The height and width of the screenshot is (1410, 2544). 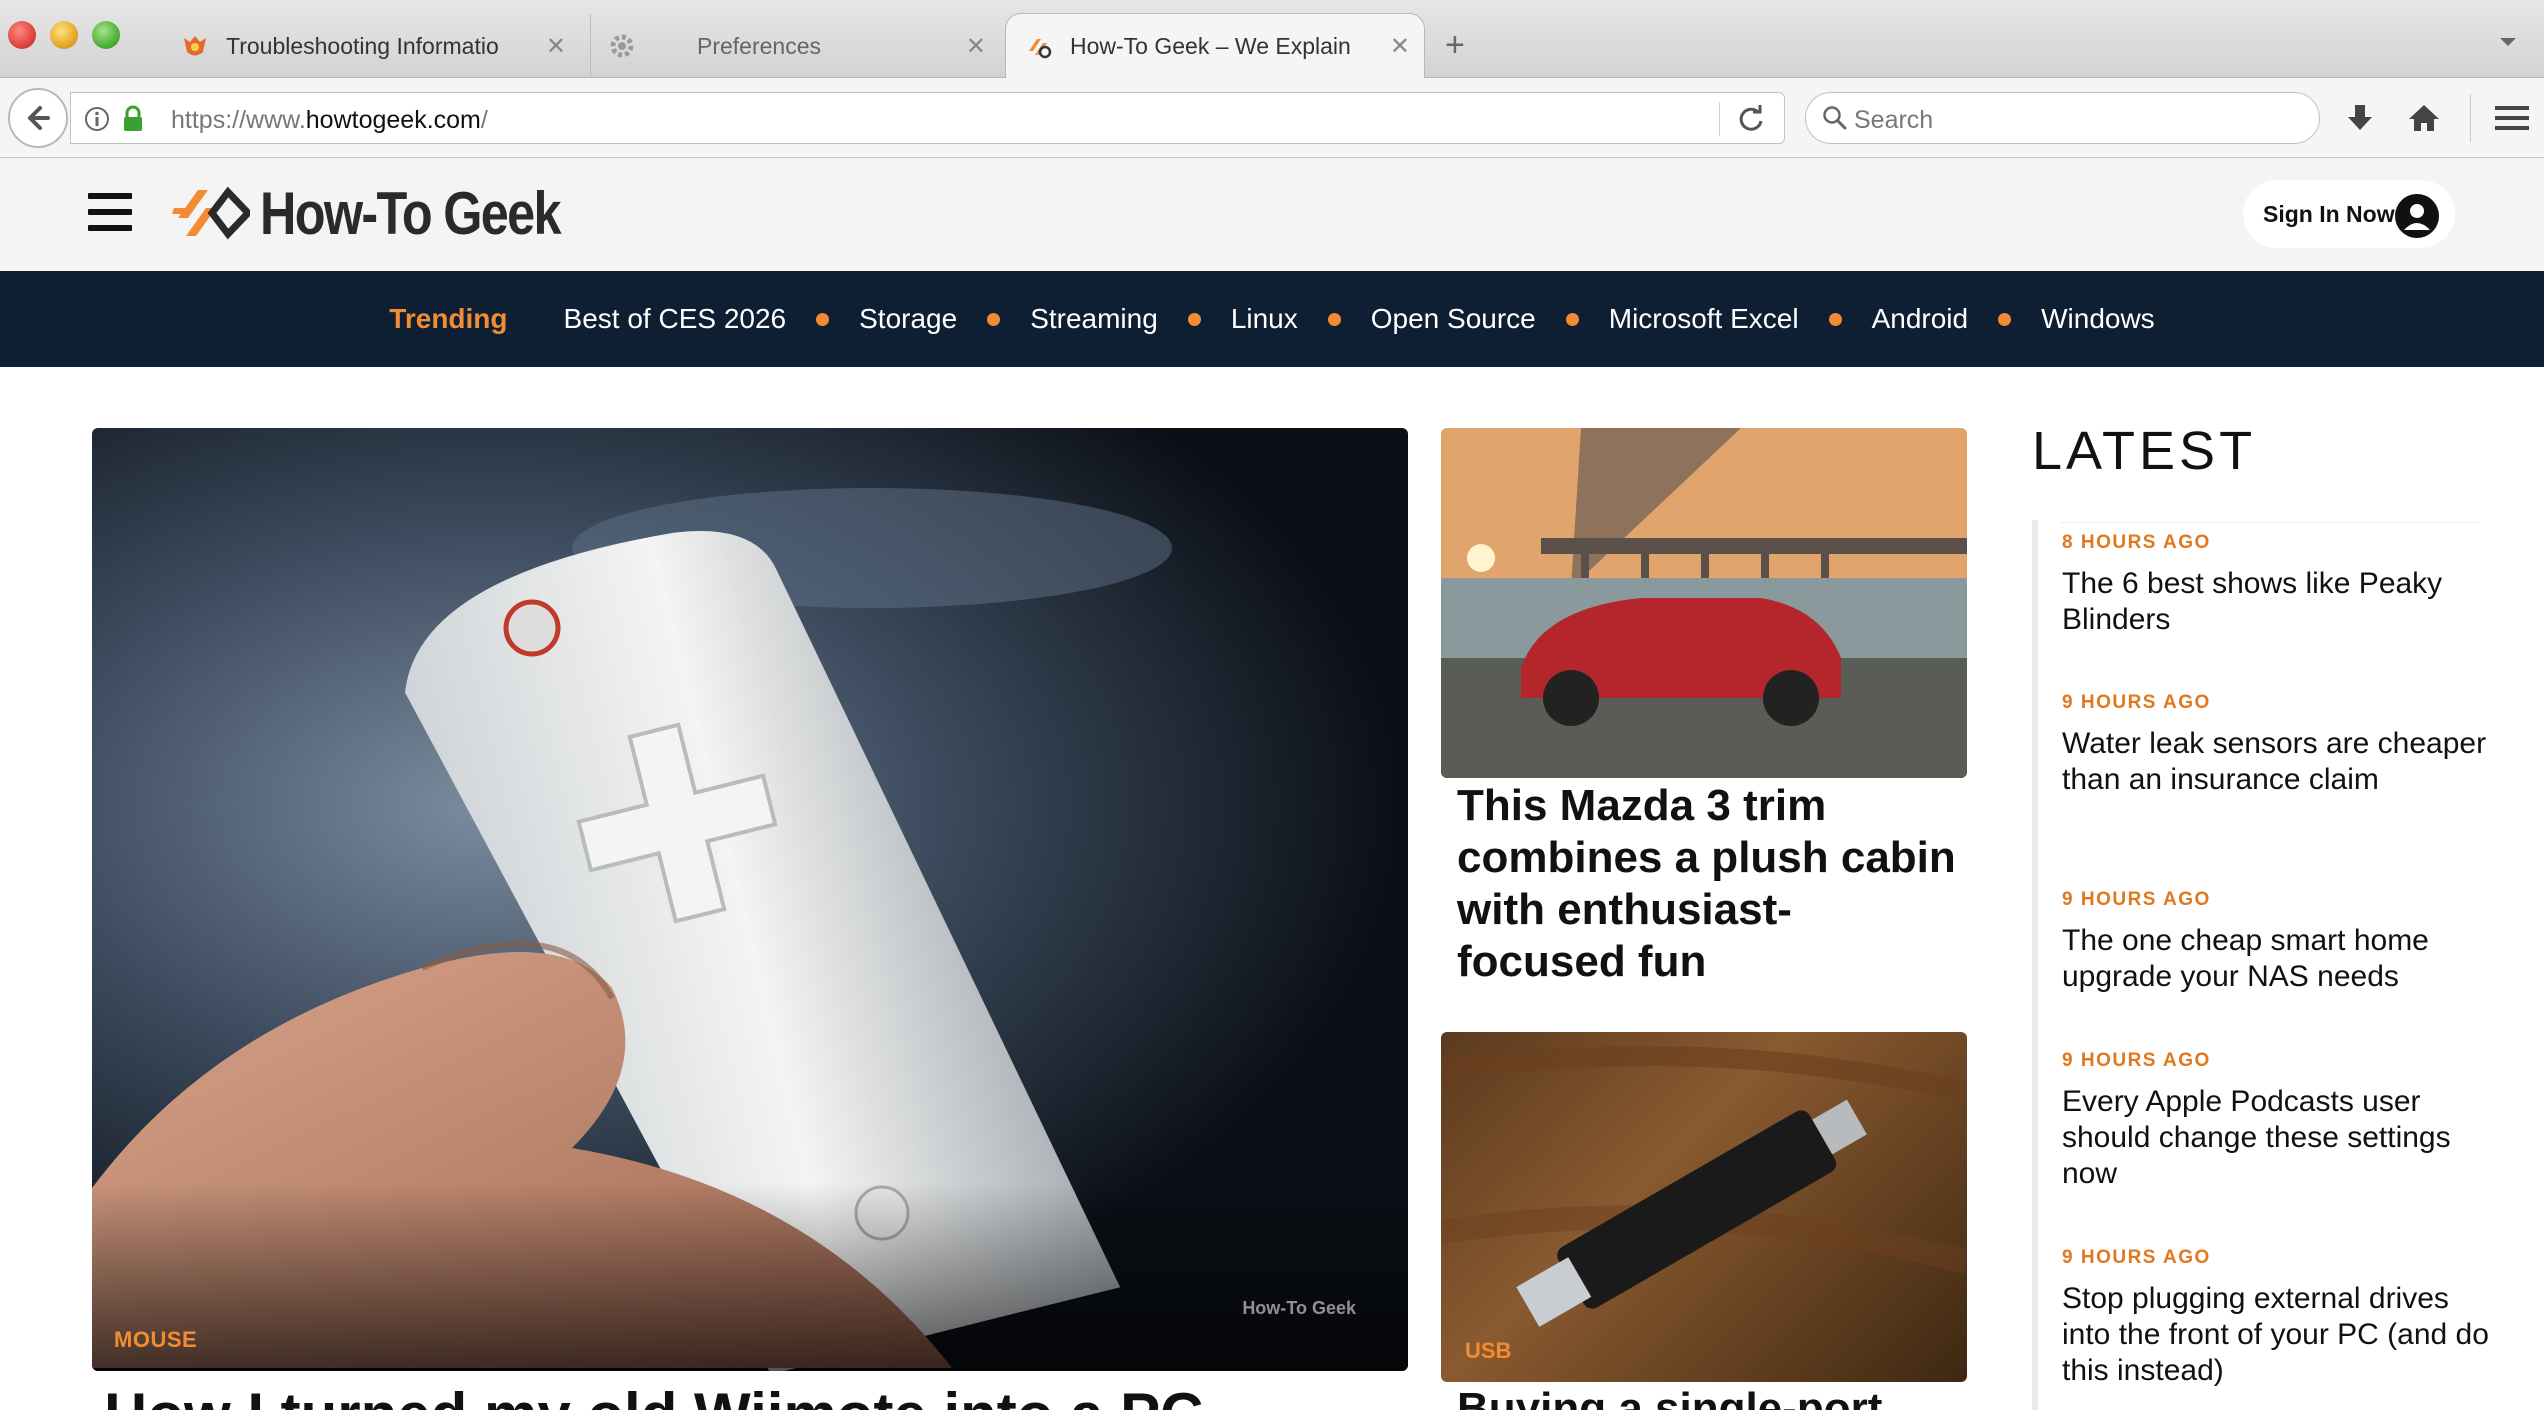 I want to click on site-menu-icon, so click(x=111, y=213).